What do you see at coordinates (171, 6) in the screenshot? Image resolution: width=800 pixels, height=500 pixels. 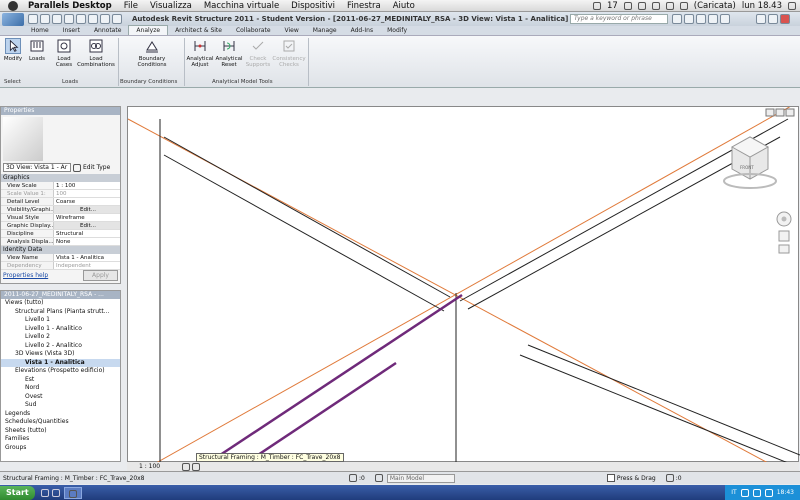 I see `menu-visualizza: Visualizza` at bounding box center [171, 6].